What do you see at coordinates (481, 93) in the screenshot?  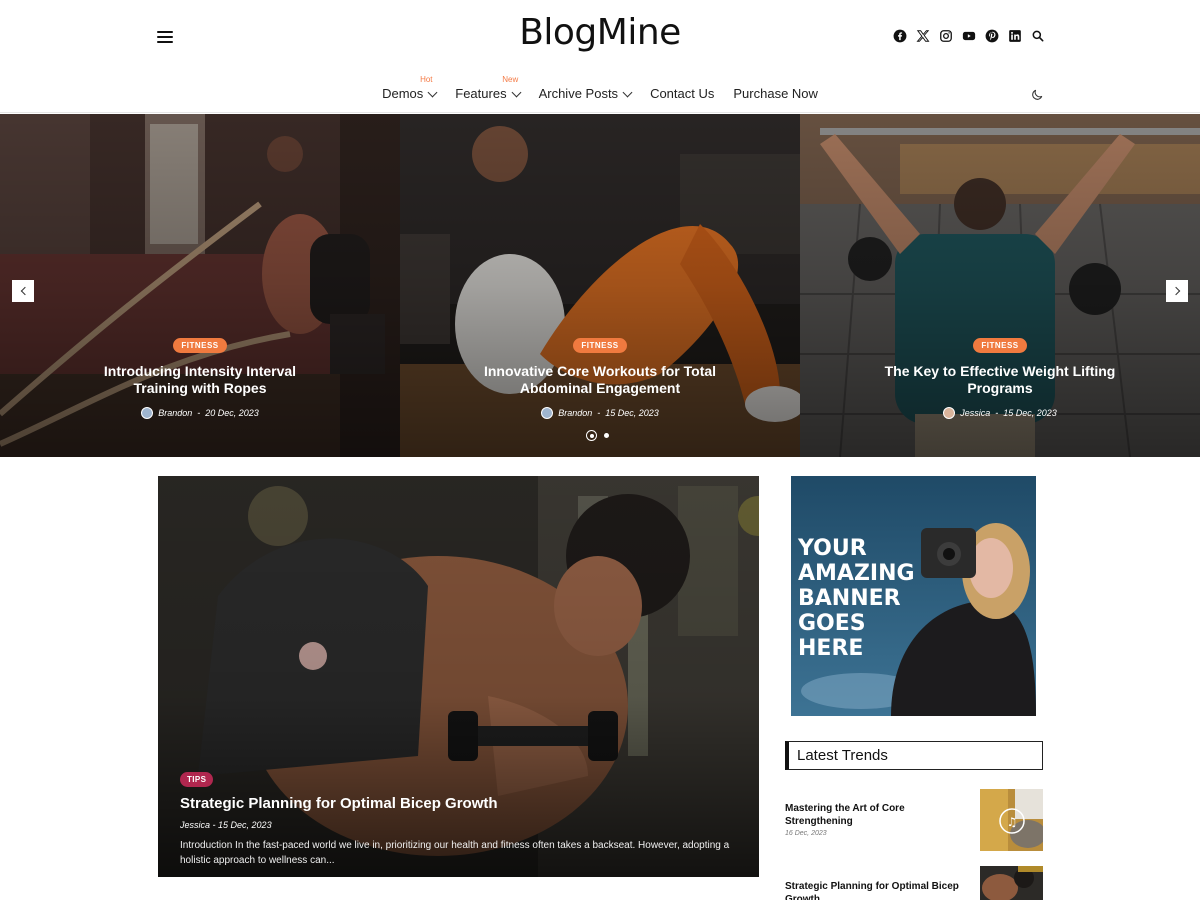 I see `nav-label: Features` at bounding box center [481, 93].